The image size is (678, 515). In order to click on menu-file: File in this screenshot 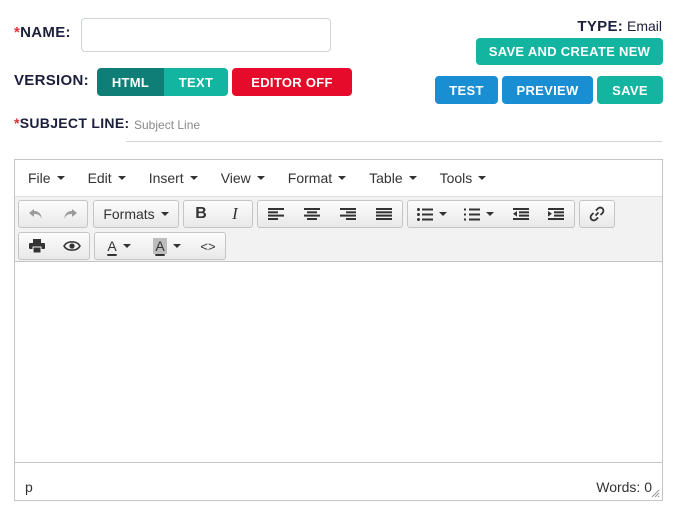, I will do `click(46, 178)`.